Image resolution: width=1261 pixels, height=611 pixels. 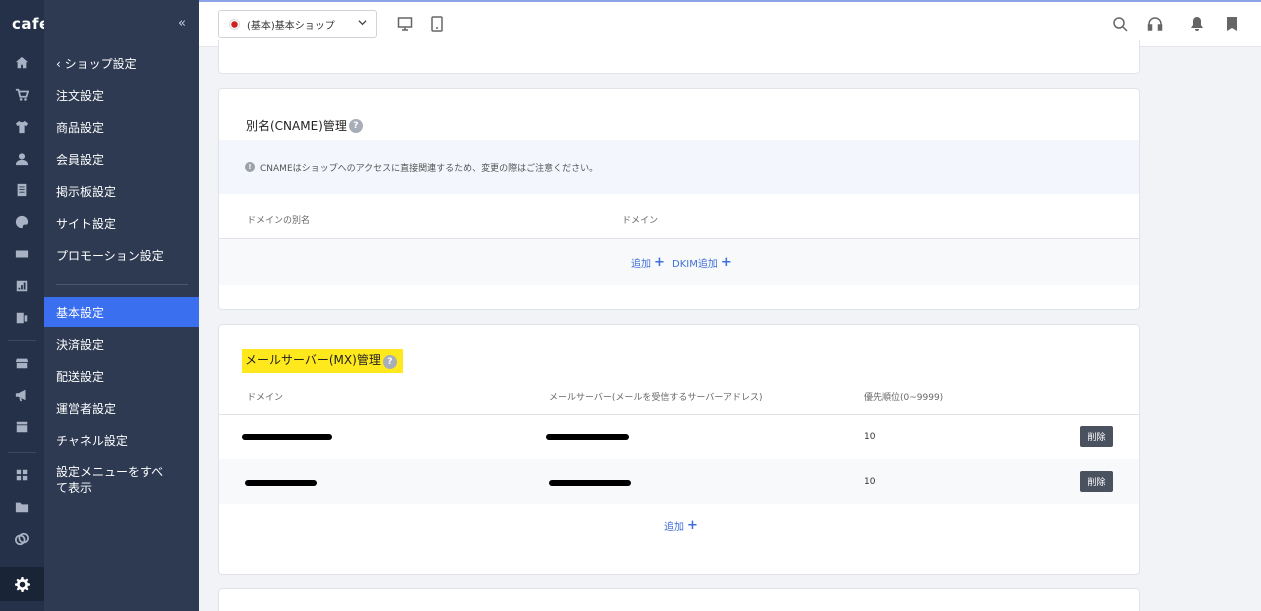 What do you see at coordinates (22, 95) in the screenshot?
I see `cart-icon` at bounding box center [22, 95].